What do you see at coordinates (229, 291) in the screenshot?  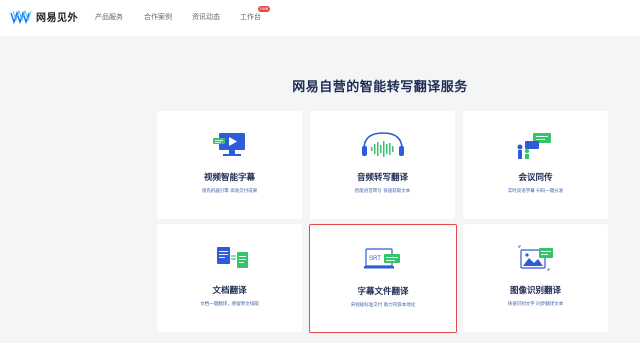 I see `card-title: 文档翻译` at bounding box center [229, 291].